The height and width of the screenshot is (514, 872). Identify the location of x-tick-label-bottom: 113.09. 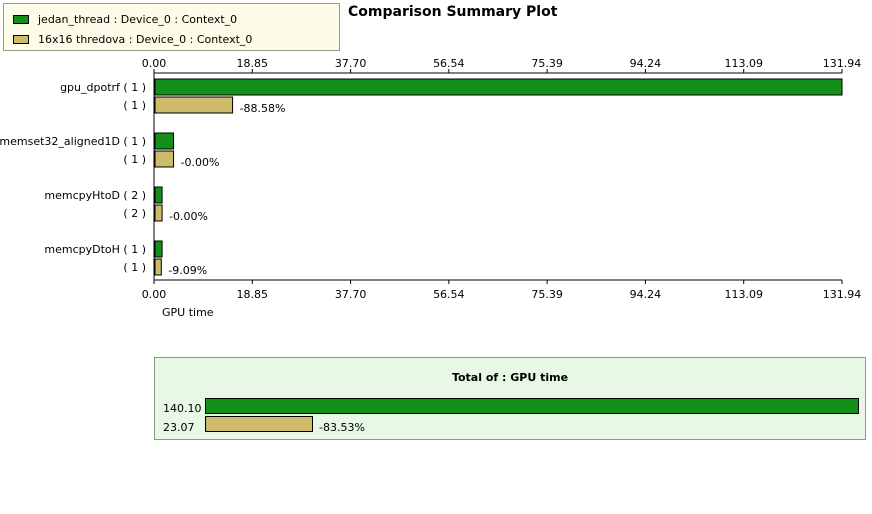
(743, 294).